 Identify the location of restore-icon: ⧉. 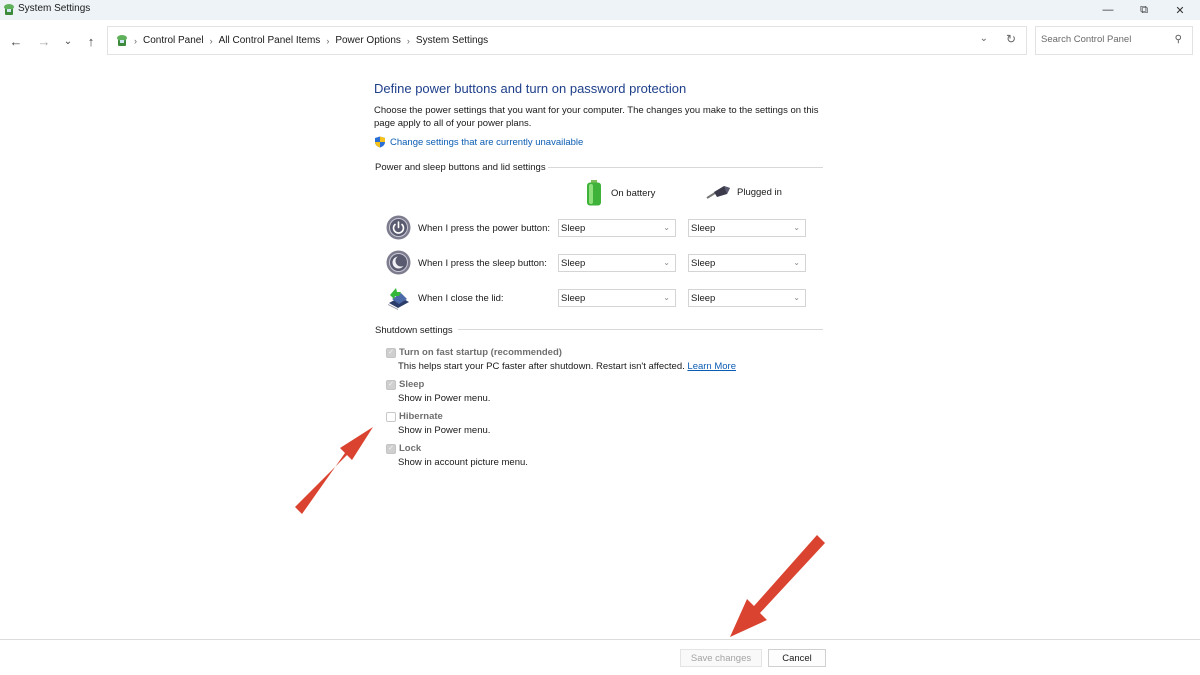
(1144, 9).